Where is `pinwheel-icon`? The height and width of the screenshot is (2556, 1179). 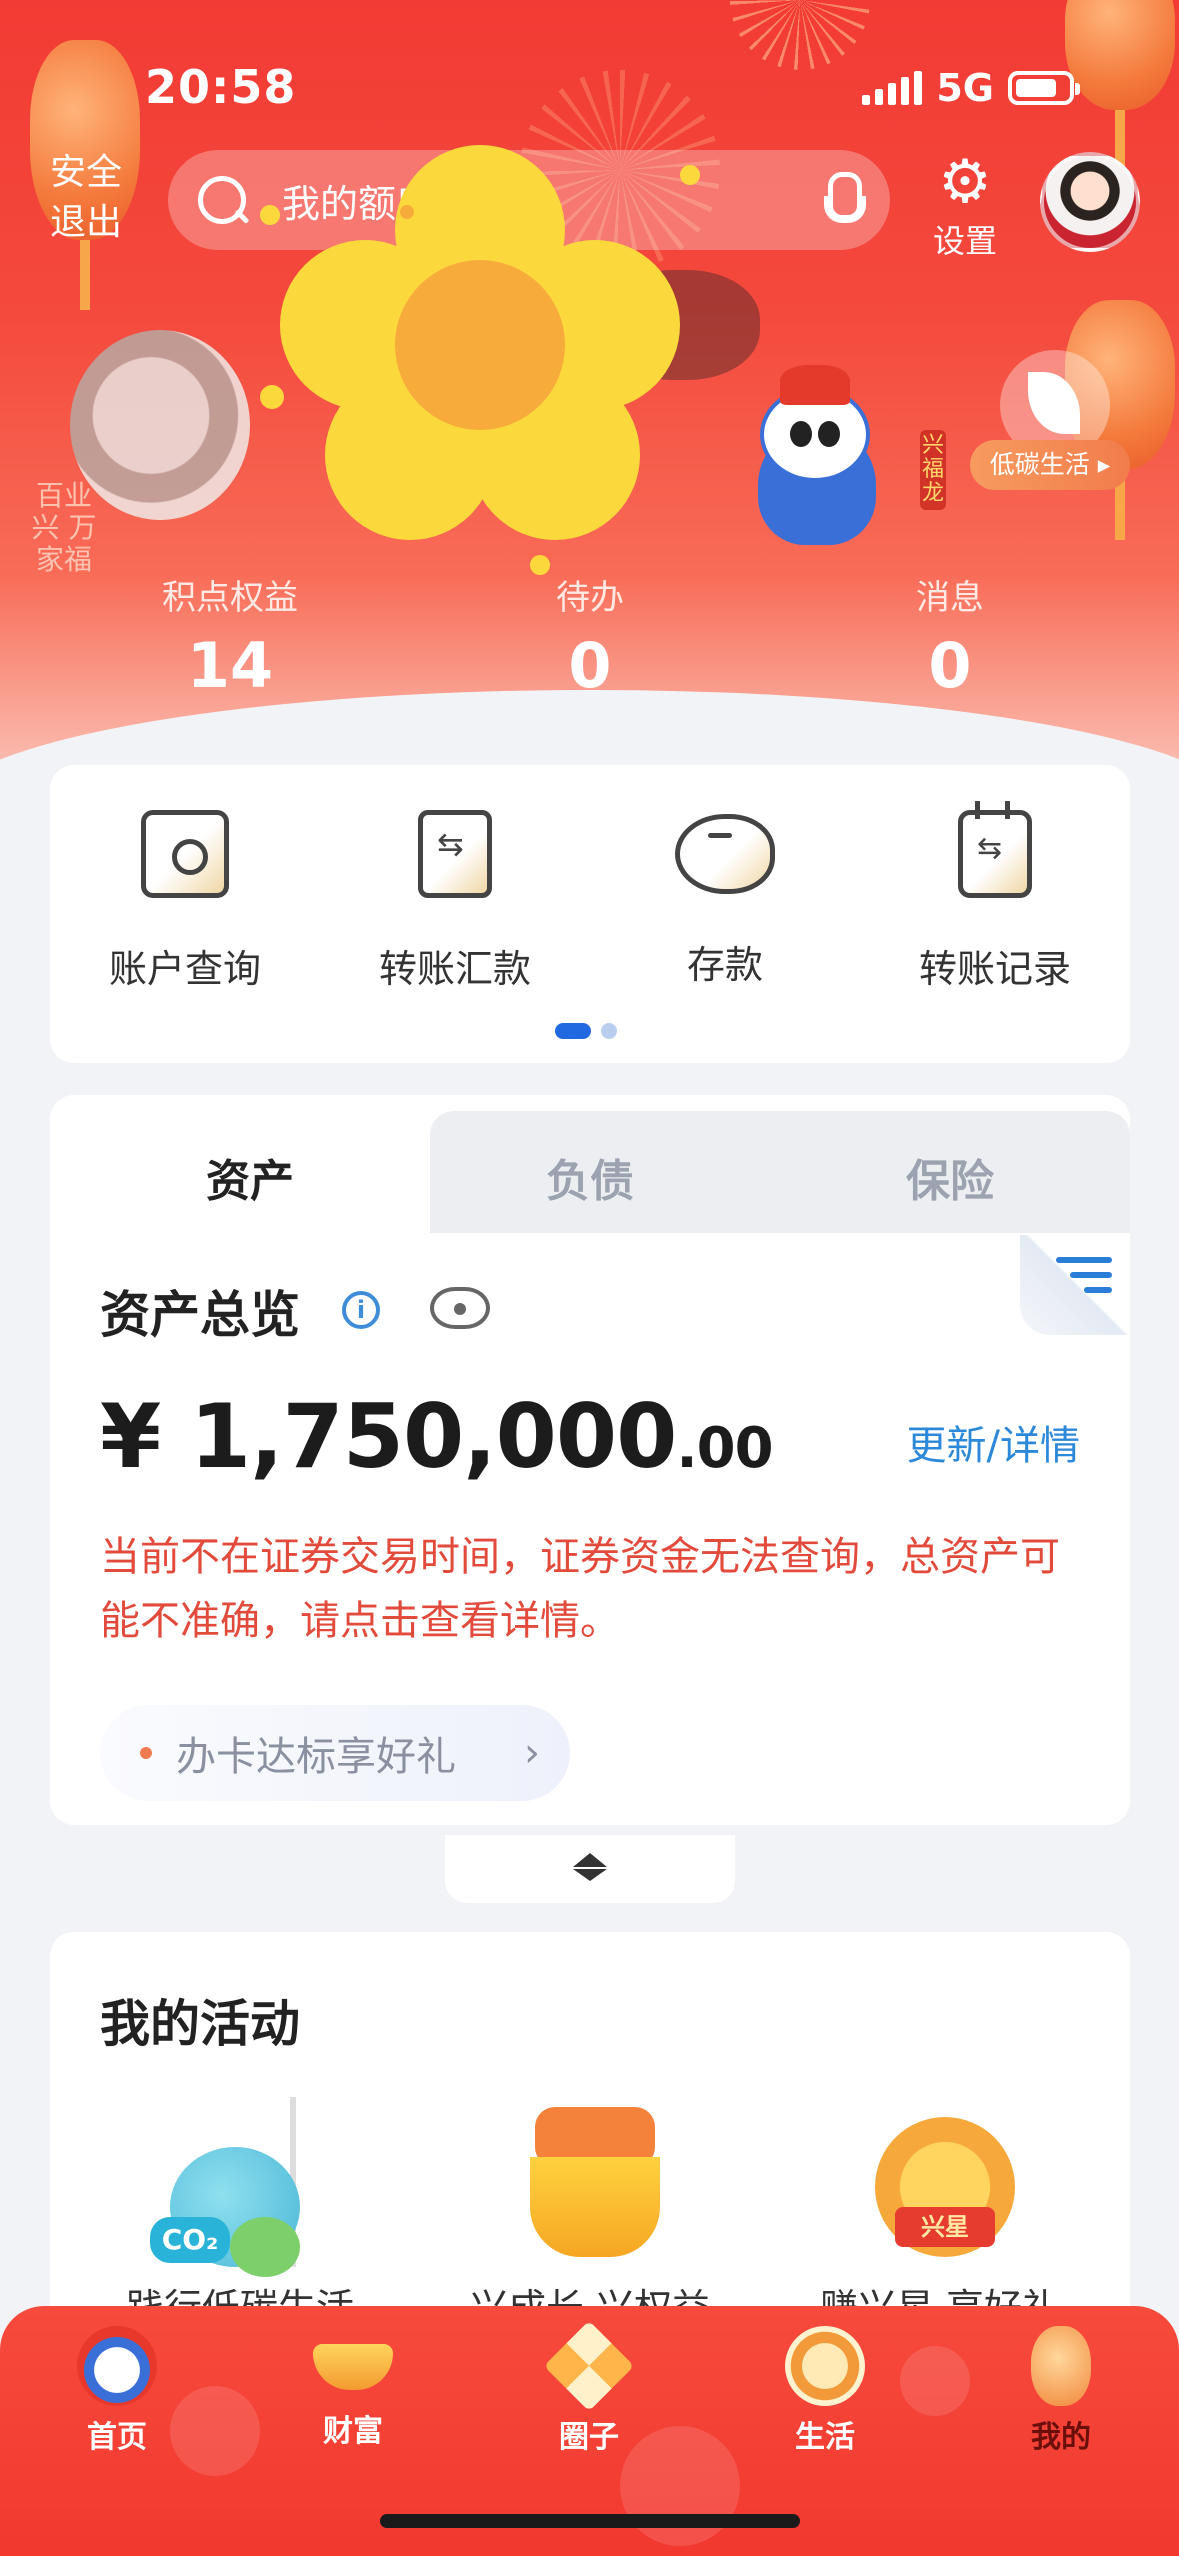 pinwheel-icon is located at coordinates (589, 2366).